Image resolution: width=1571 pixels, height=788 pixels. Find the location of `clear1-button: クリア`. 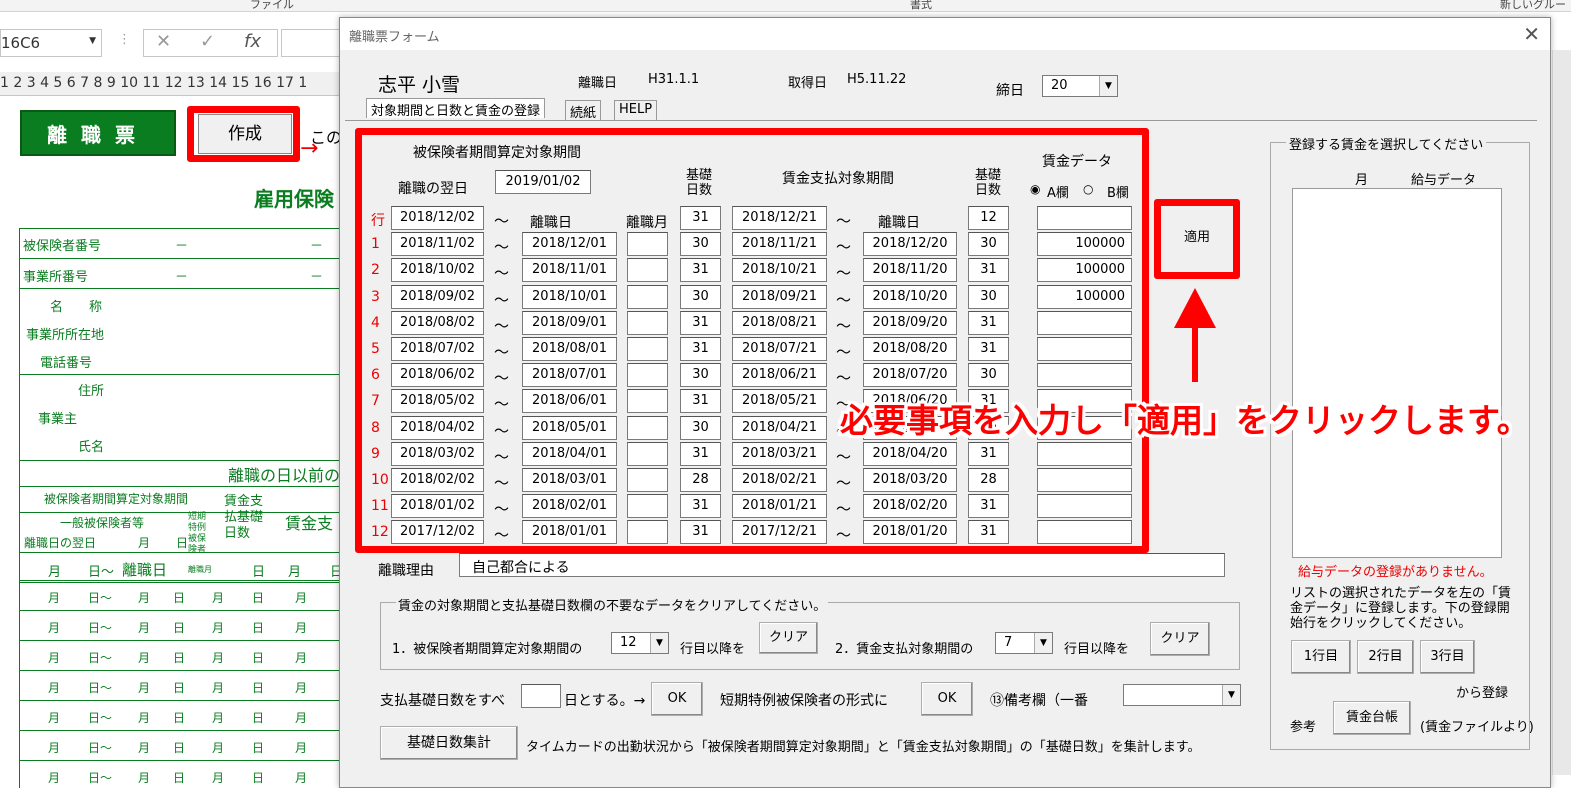

clear1-button: クリア is located at coordinates (788, 638).